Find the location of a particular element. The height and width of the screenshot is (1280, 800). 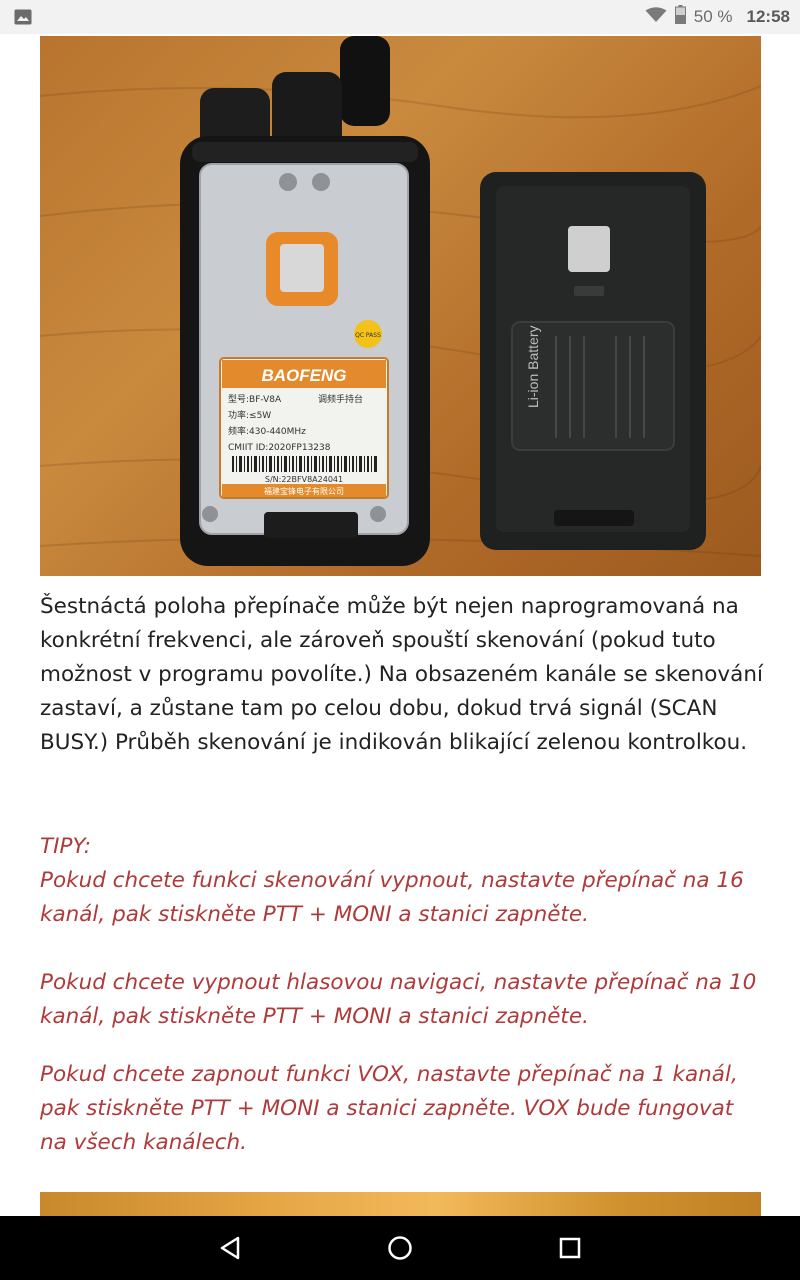

qc-sticker: QC PASS is located at coordinates (368, 335).